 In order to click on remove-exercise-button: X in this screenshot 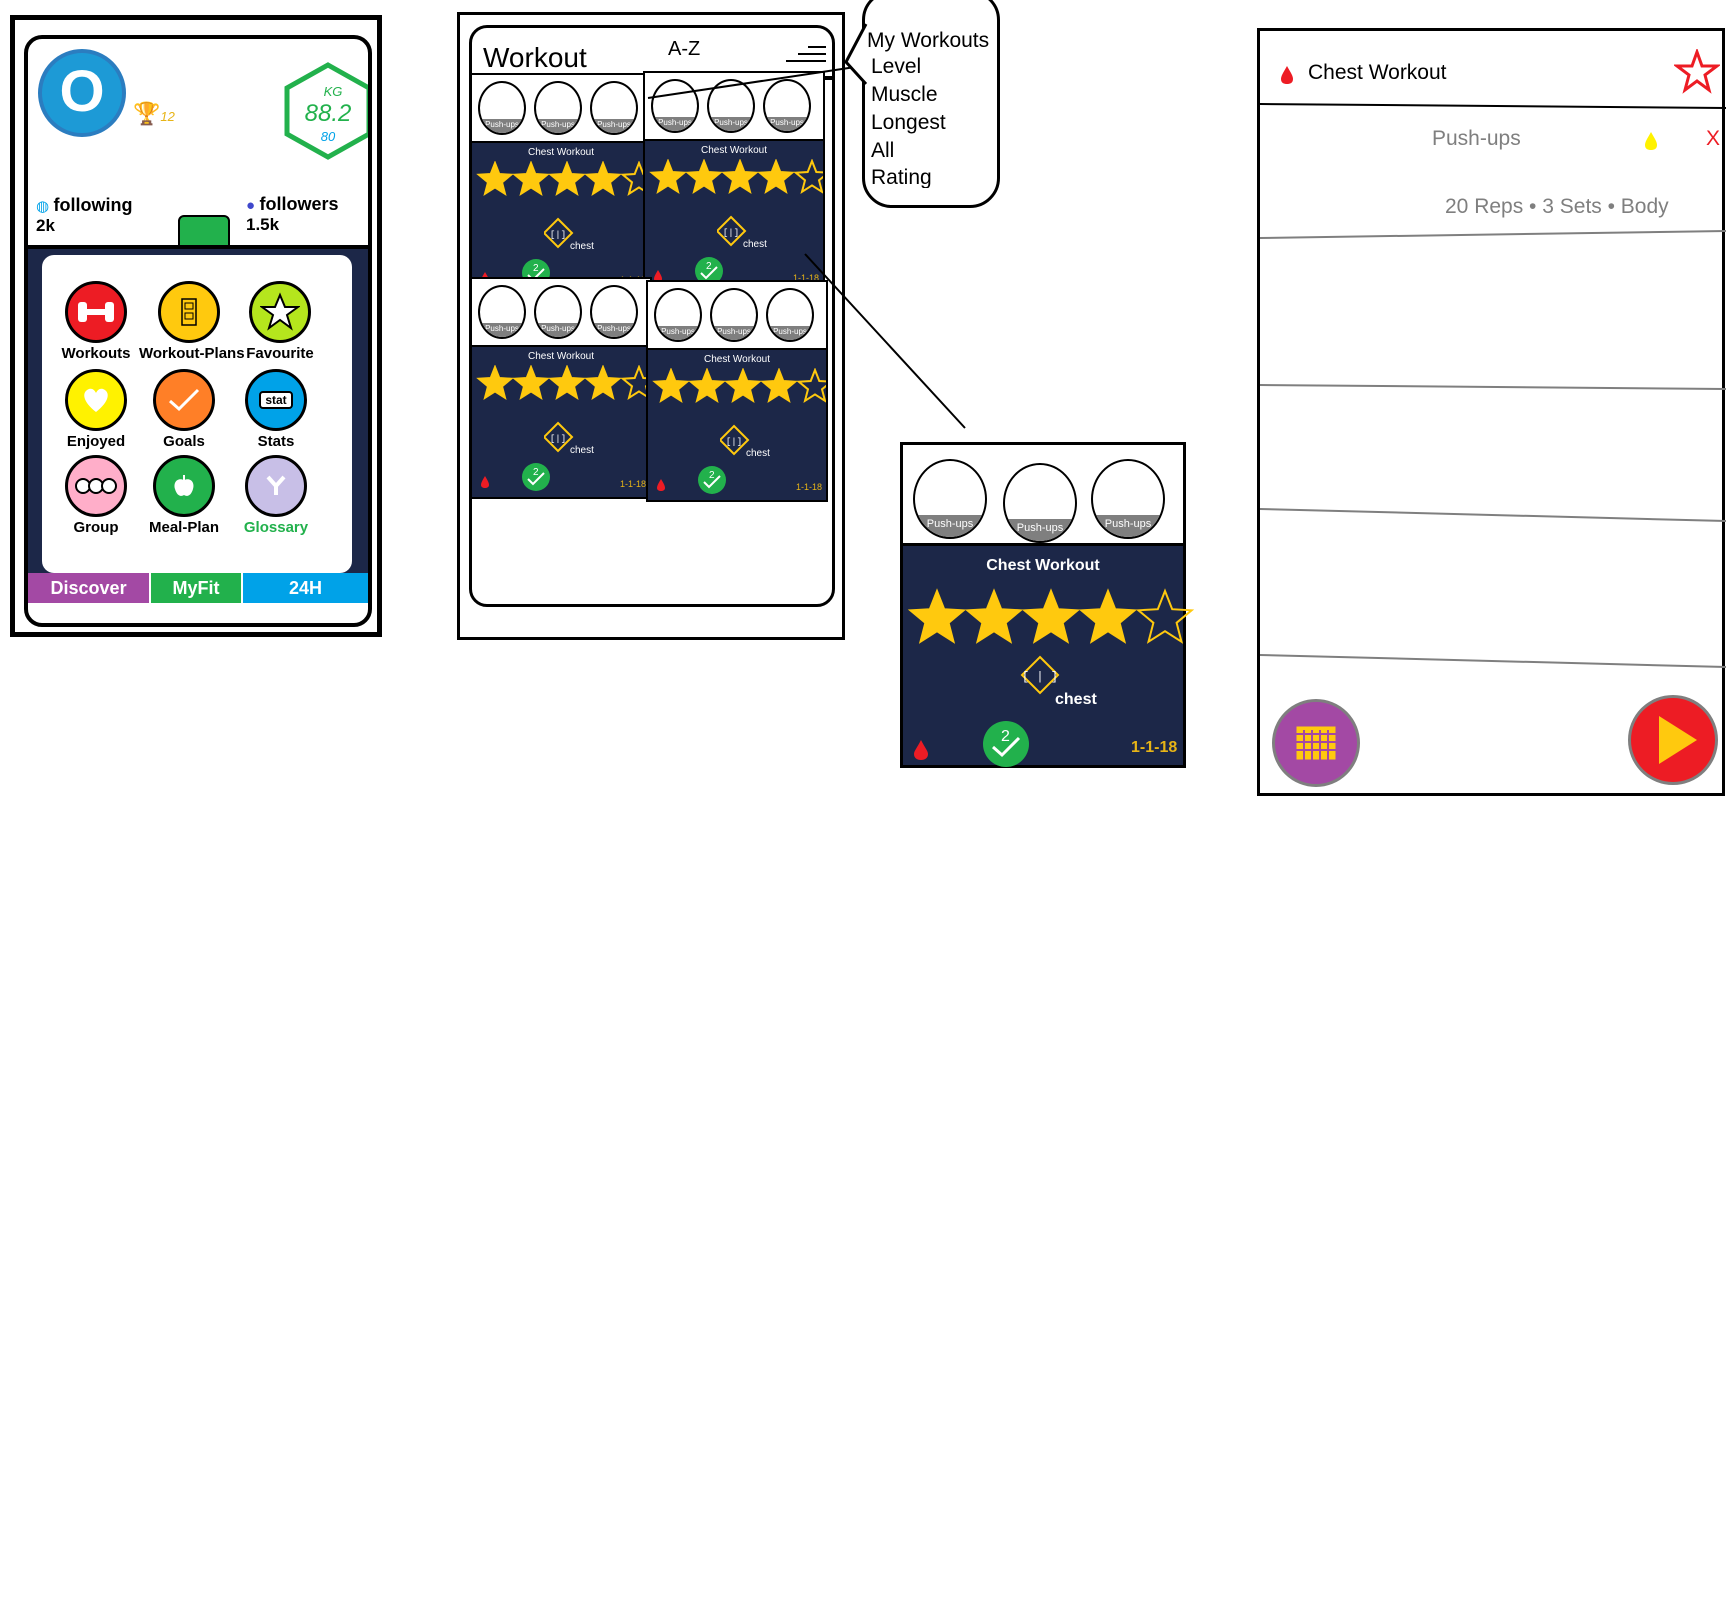, I will do `click(1713, 139)`.